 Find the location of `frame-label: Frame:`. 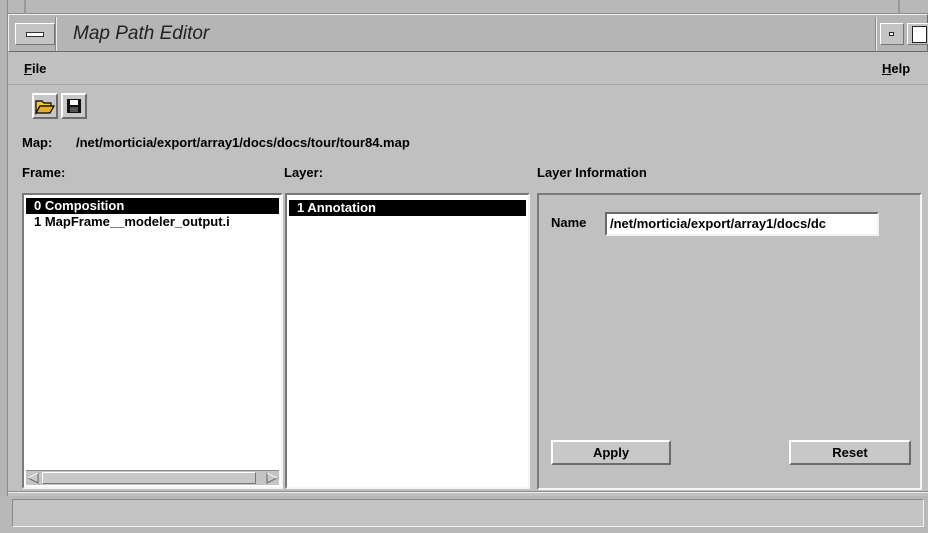

frame-label: Frame: is located at coordinates (44, 172).